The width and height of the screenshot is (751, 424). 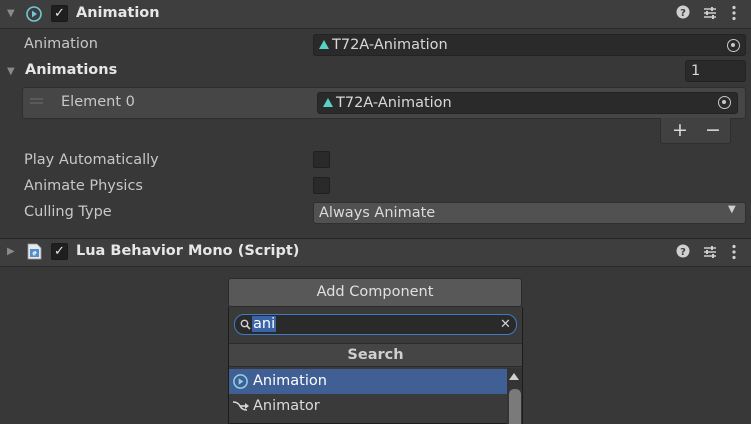 I want to click on remove-element-button: −, so click(x=713, y=130).